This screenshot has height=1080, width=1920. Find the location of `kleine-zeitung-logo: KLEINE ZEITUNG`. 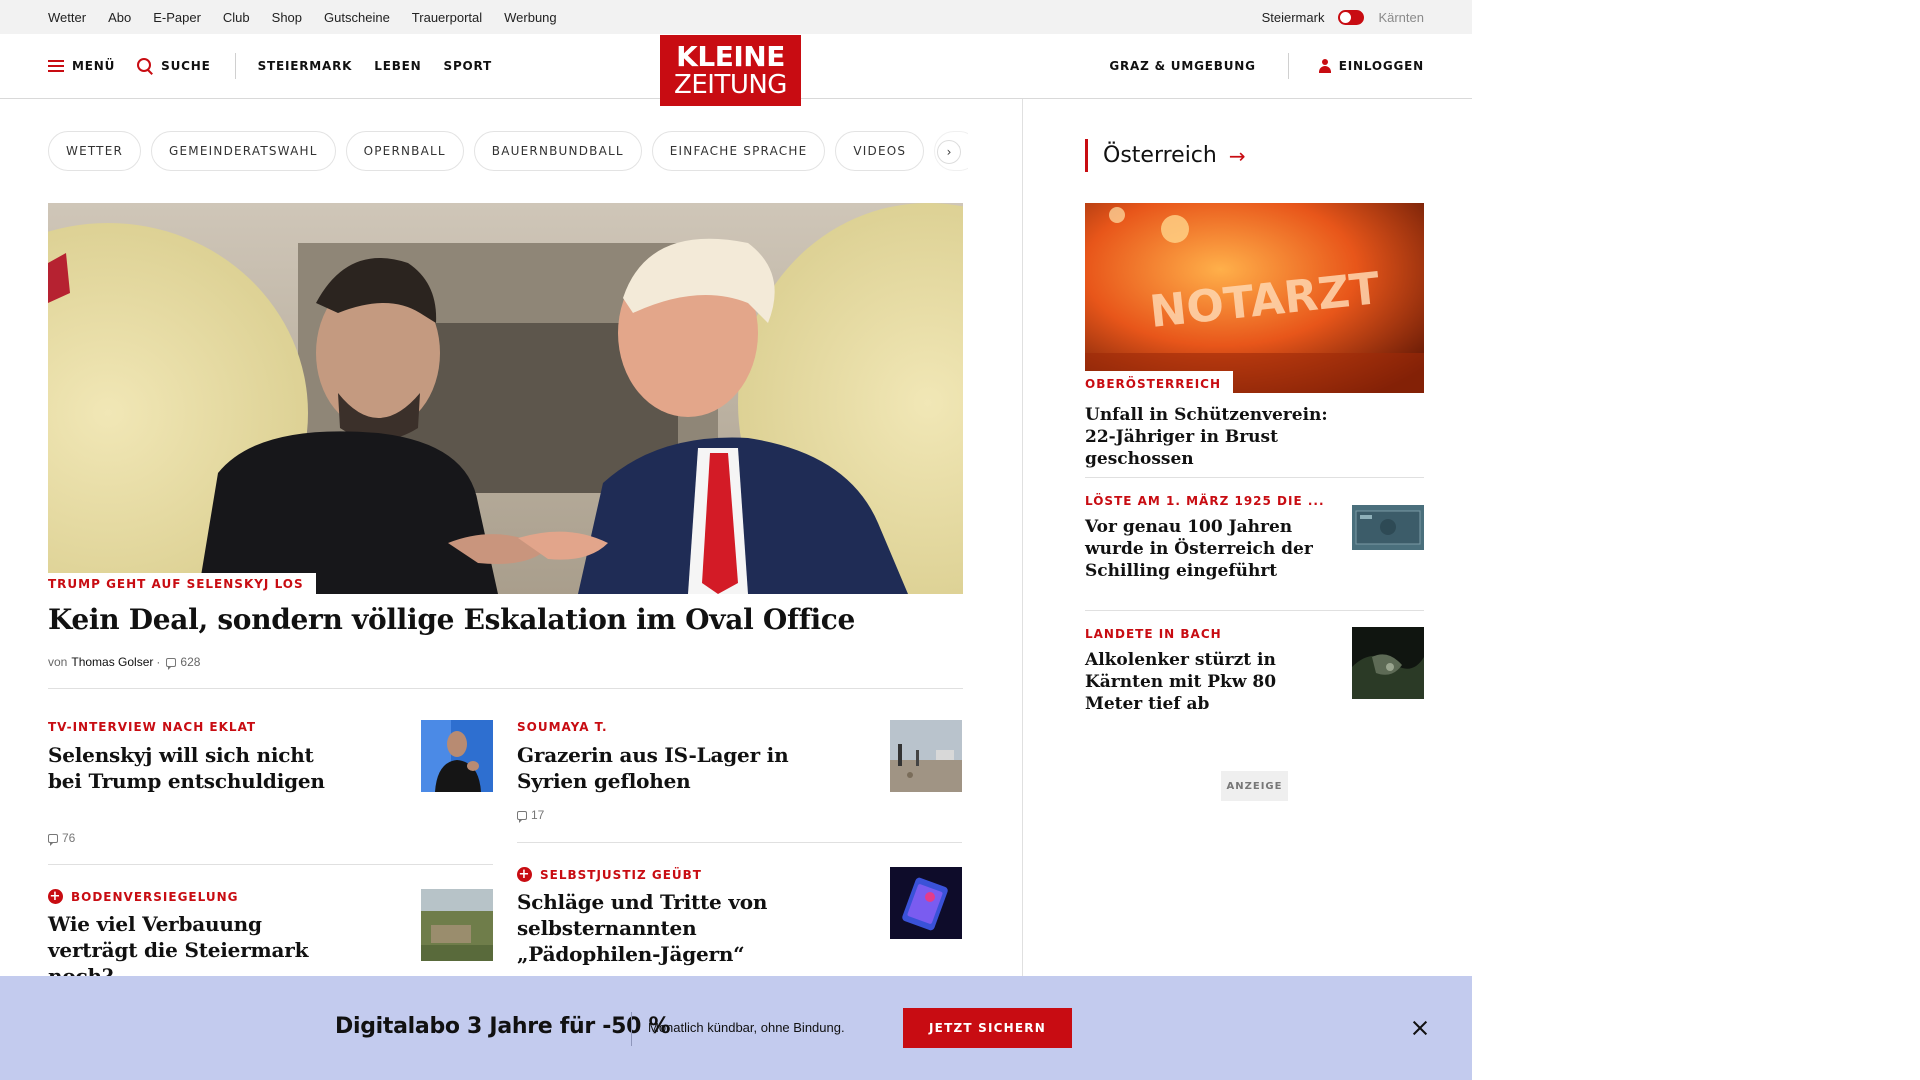

kleine-zeitung-logo: KLEINE ZEITUNG is located at coordinates (730, 70).